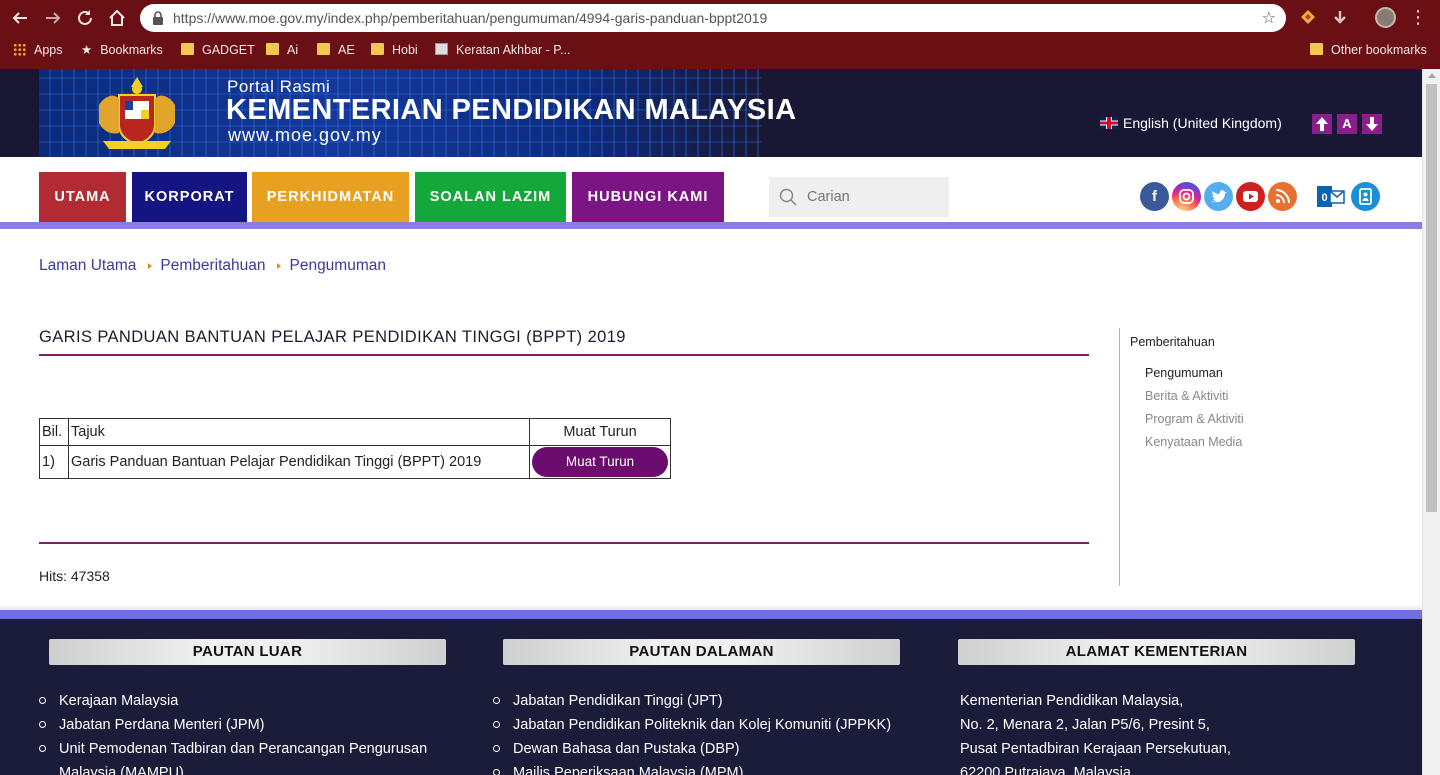 The height and width of the screenshot is (775, 1440). I want to click on sidebar-item-kenyataan-media: Kenyataan Media, so click(1193, 442).